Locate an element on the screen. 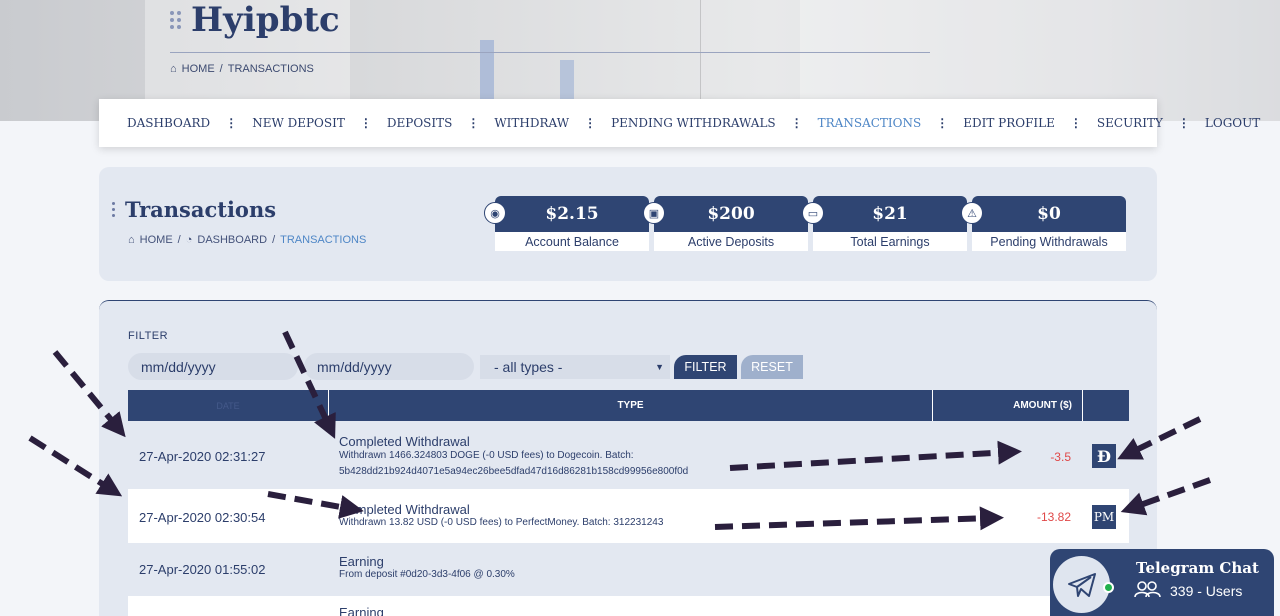 This screenshot has width=1280, height=616. stat-value: $21 is located at coordinates (890, 214).